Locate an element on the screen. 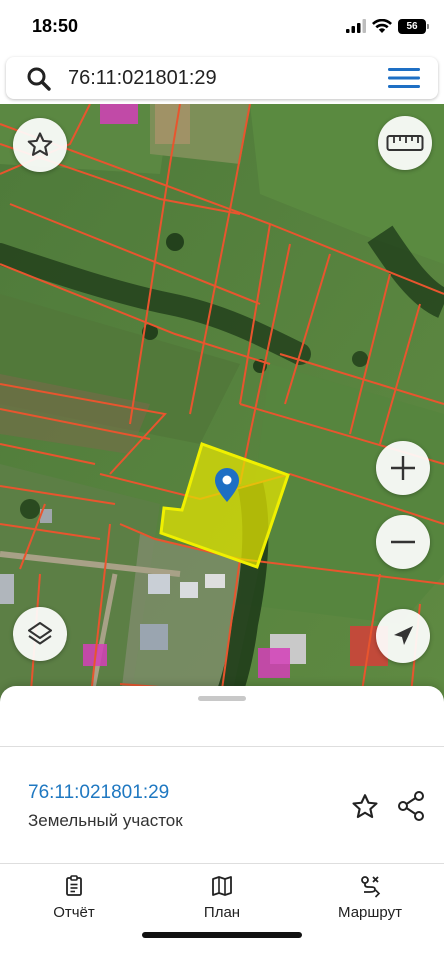 The image size is (444, 960). star-icon is located at coordinates (40, 144).